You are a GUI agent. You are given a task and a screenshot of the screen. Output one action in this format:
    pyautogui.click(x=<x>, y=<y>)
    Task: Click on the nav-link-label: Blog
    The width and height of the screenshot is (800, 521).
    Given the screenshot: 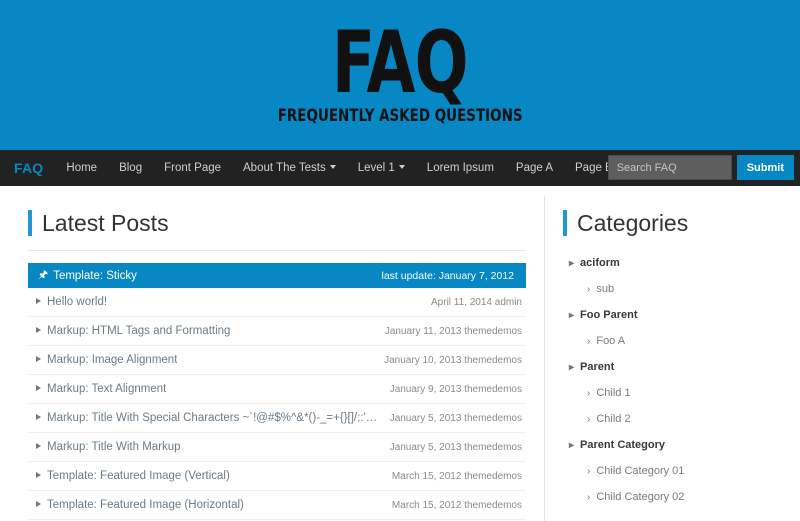 What is the action you would take?
    pyautogui.click(x=131, y=168)
    